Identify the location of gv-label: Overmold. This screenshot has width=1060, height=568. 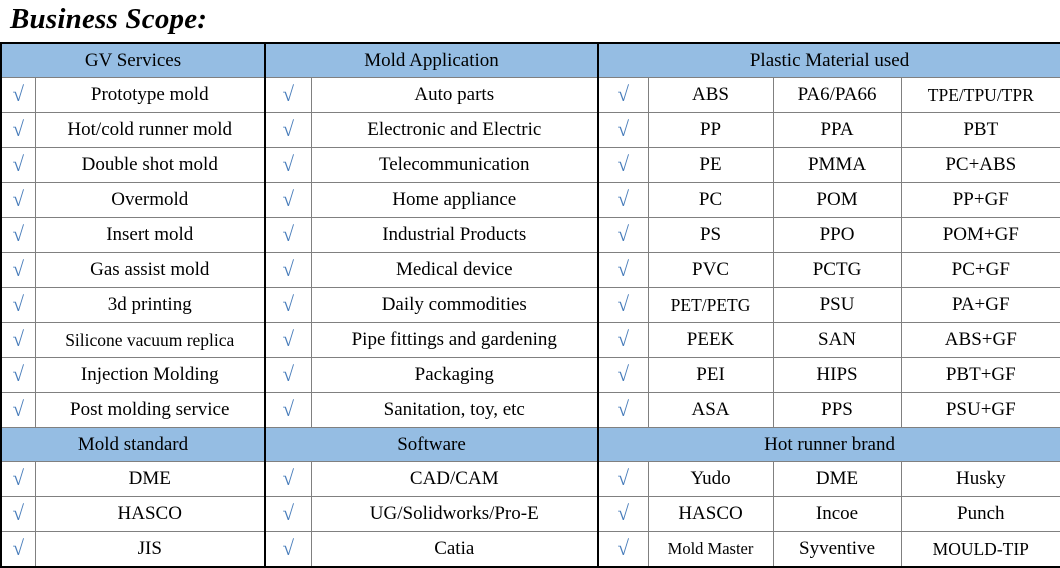
(150, 200).